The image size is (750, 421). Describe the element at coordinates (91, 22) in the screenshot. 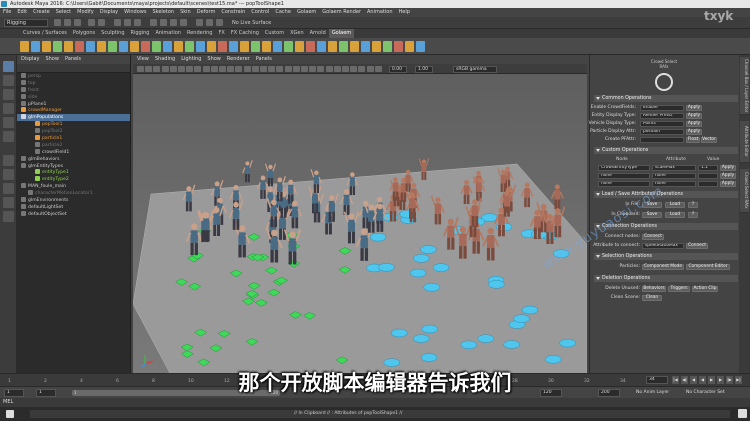

I see `undo-icon` at that location.